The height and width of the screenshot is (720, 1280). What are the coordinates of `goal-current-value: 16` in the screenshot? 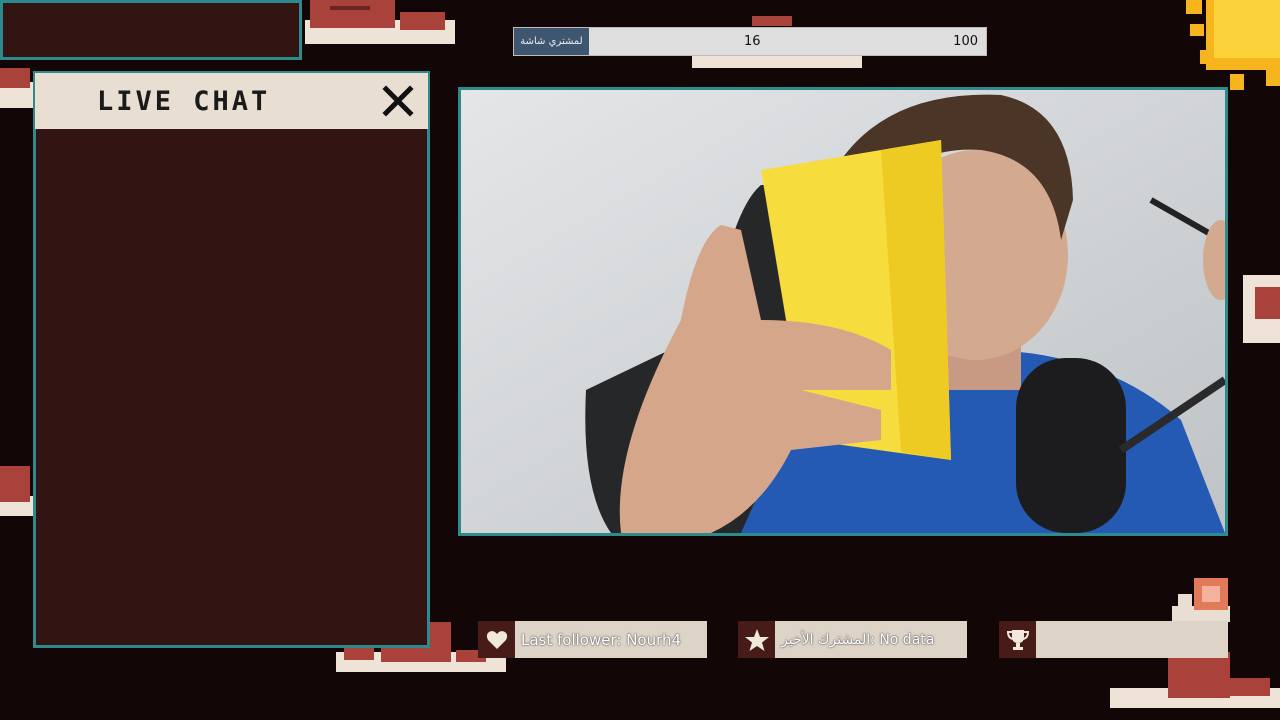 It's located at (752, 41).